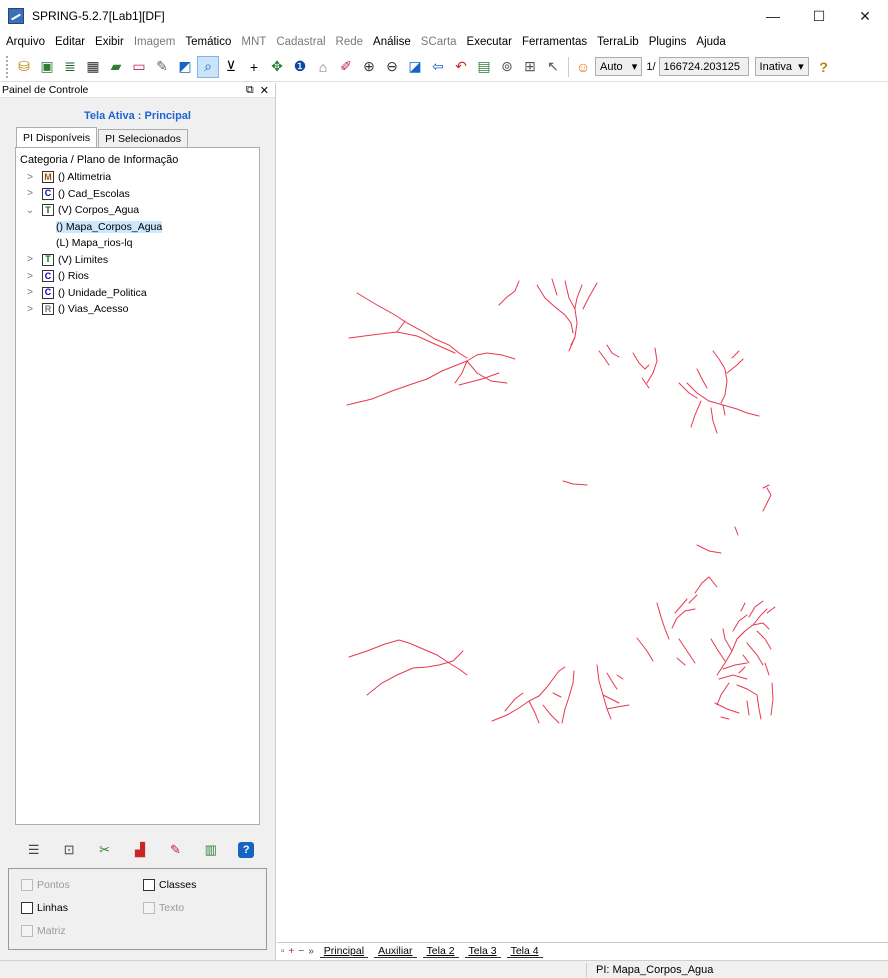 This screenshot has height=978, width=888. What do you see at coordinates (277, 67) in the screenshot?
I see `pan-icon: ✥` at bounding box center [277, 67].